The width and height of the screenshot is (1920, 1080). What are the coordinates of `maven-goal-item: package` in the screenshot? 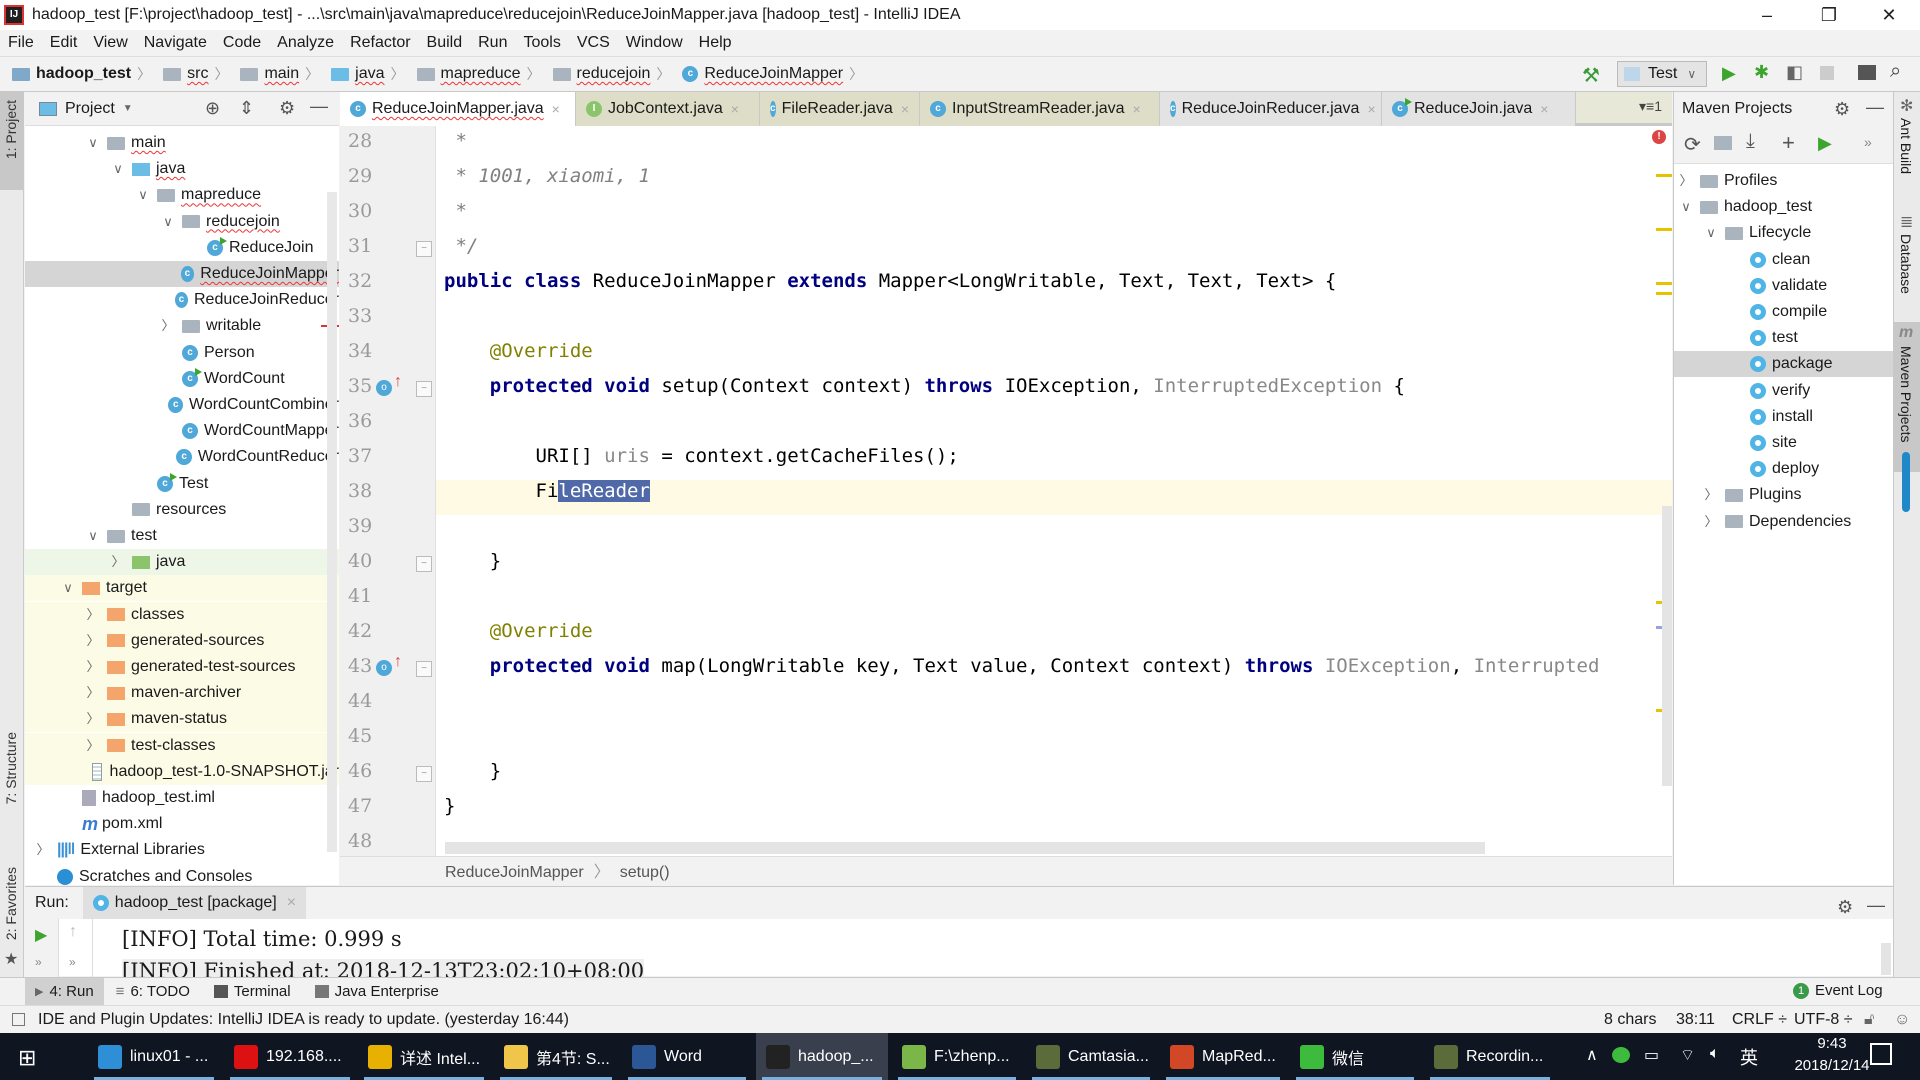 It's located at (1783, 364).